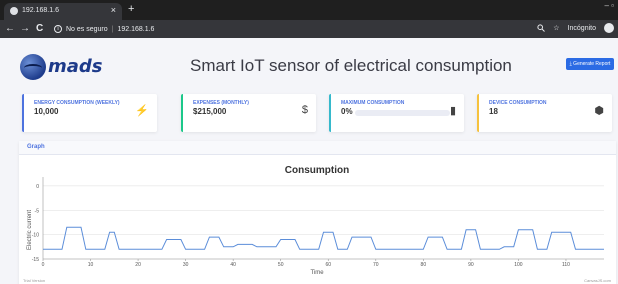 This screenshot has height=284, width=618. What do you see at coordinates (541, 28) in the screenshot?
I see `search-icon` at bounding box center [541, 28].